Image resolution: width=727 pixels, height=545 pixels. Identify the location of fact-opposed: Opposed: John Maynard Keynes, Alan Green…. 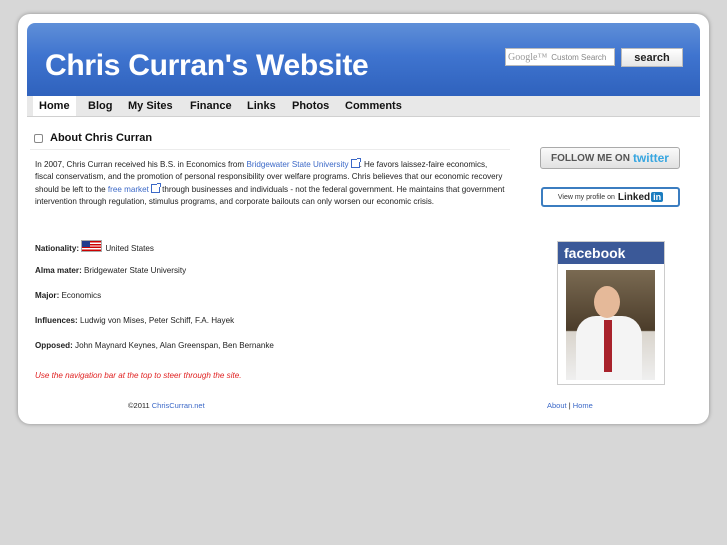
(154, 345).